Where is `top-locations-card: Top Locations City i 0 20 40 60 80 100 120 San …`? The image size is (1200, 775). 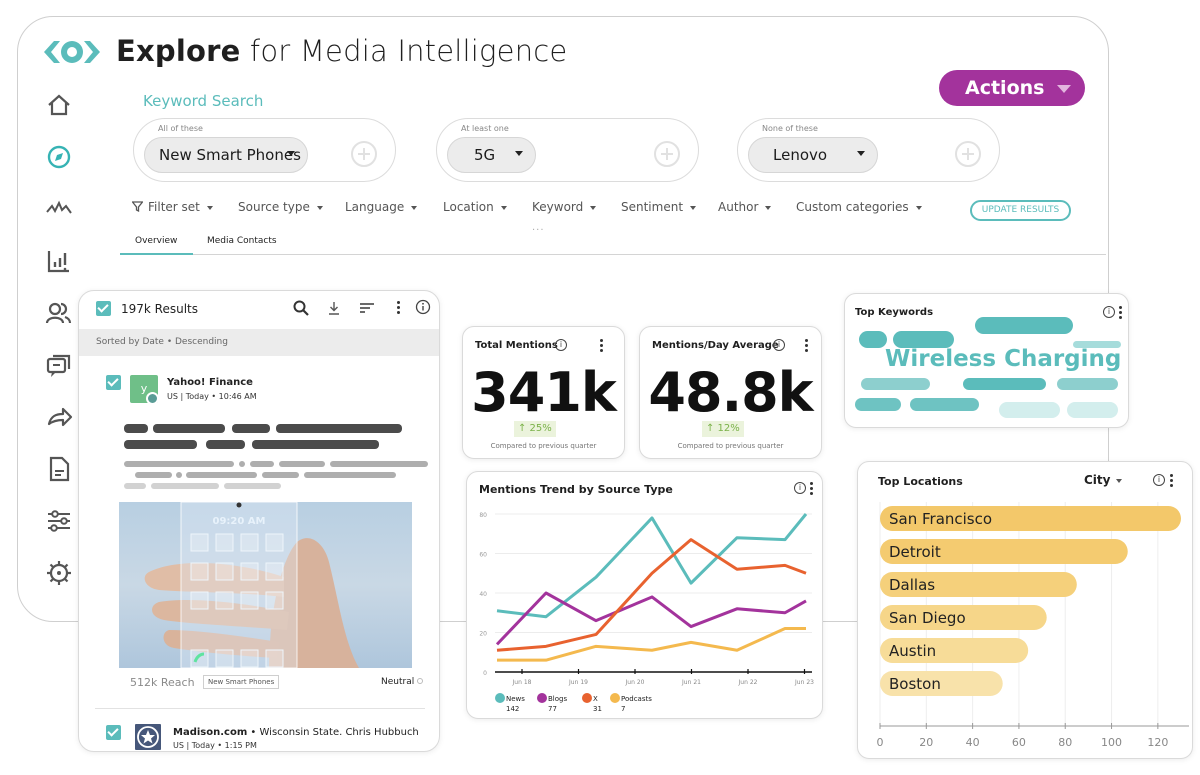 top-locations-card: Top Locations City i 0 20 40 60 80 100 120 San … is located at coordinates (1025, 610).